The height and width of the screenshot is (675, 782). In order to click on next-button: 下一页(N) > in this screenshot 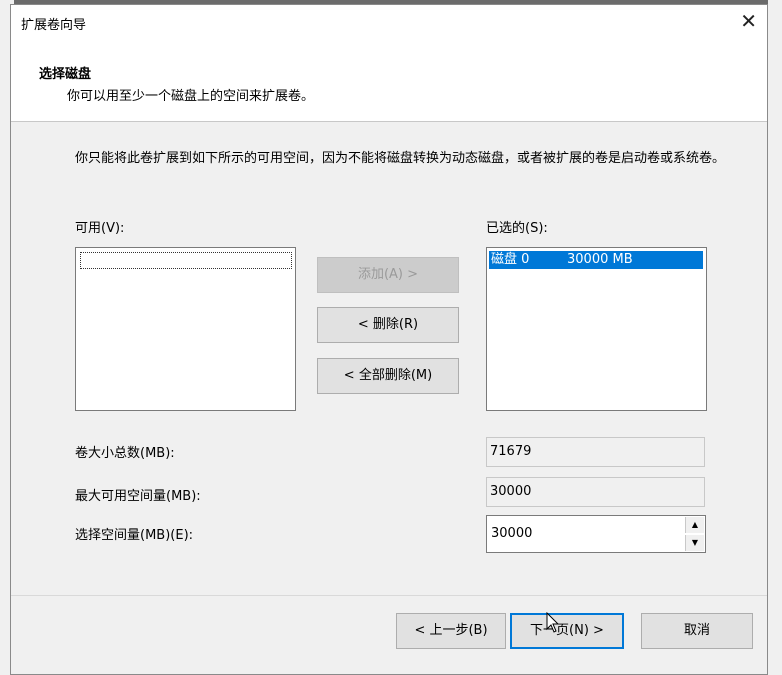, I will do `click(567, 631)`.